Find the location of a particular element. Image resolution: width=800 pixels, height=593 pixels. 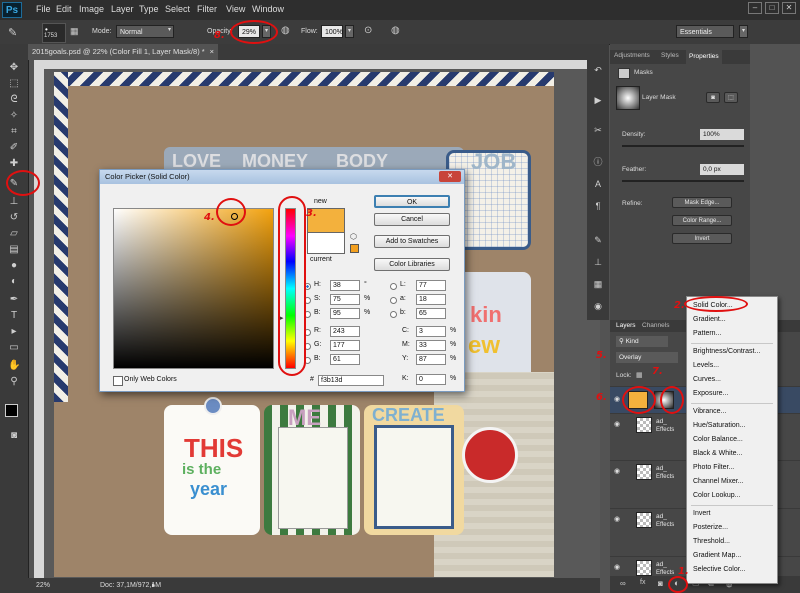

radio-a is located at coordinates (393, 300).